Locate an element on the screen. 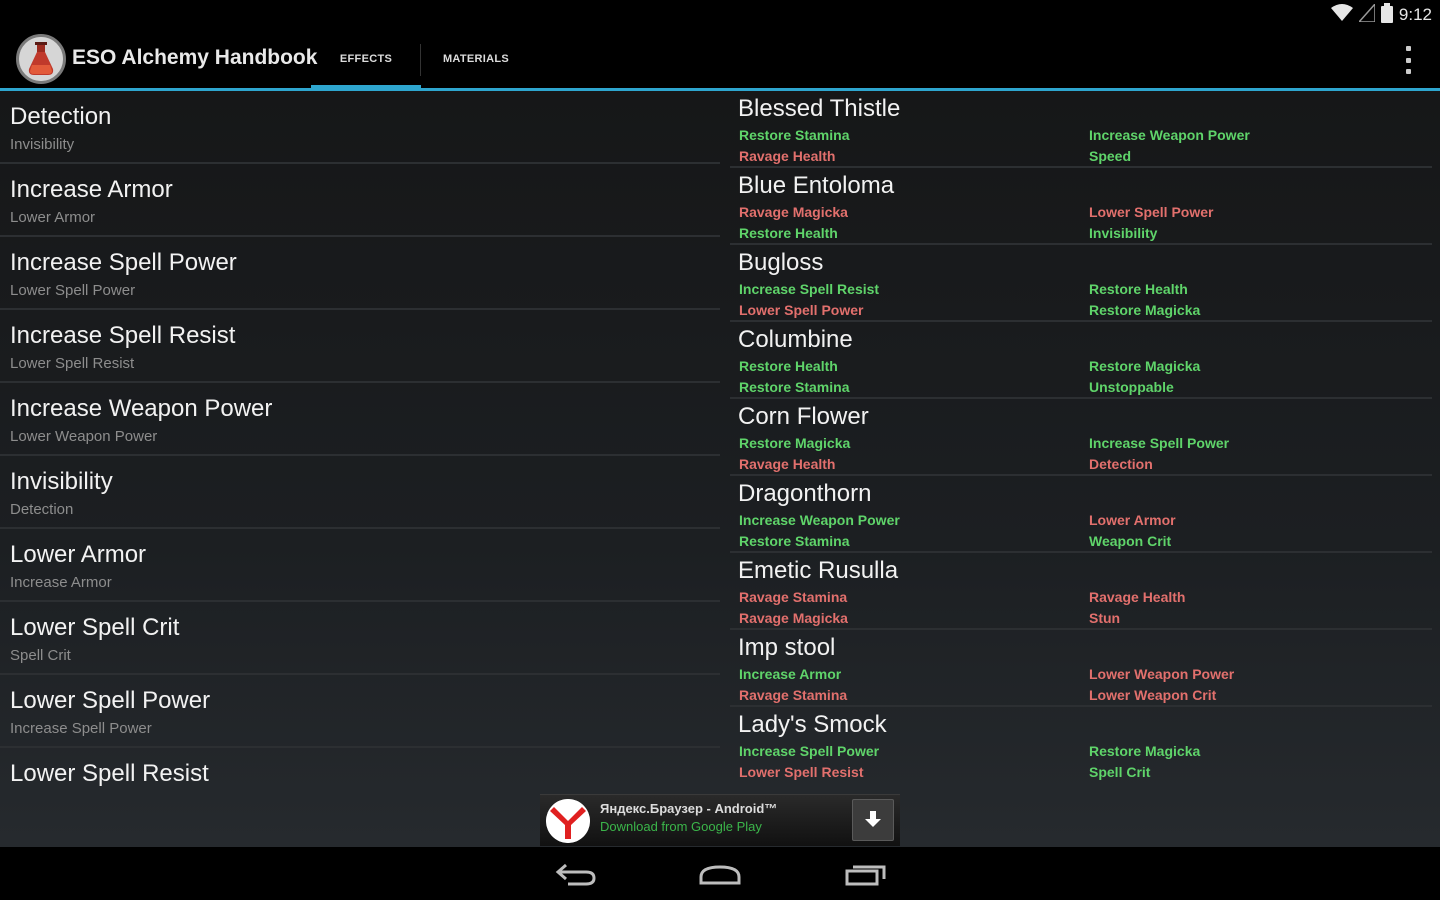 The height and width of the screenshot is (900, 1440). ingredient-effect: Spell Crit is located at coordinates (1120, 772).